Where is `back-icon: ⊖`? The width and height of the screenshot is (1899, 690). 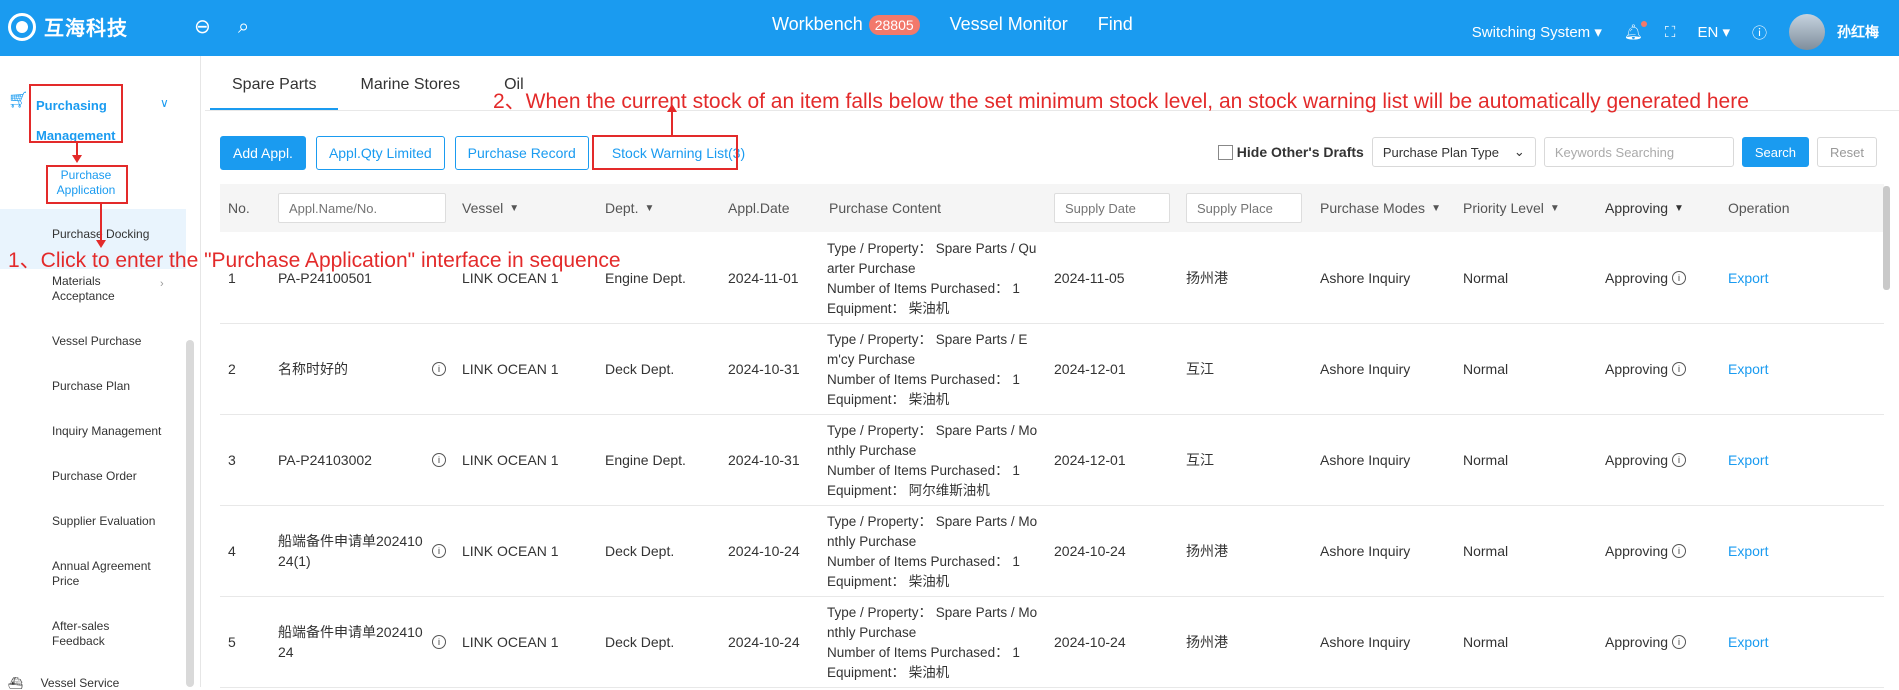
back-icon: ⊖ is located at coordinates (202, 27).